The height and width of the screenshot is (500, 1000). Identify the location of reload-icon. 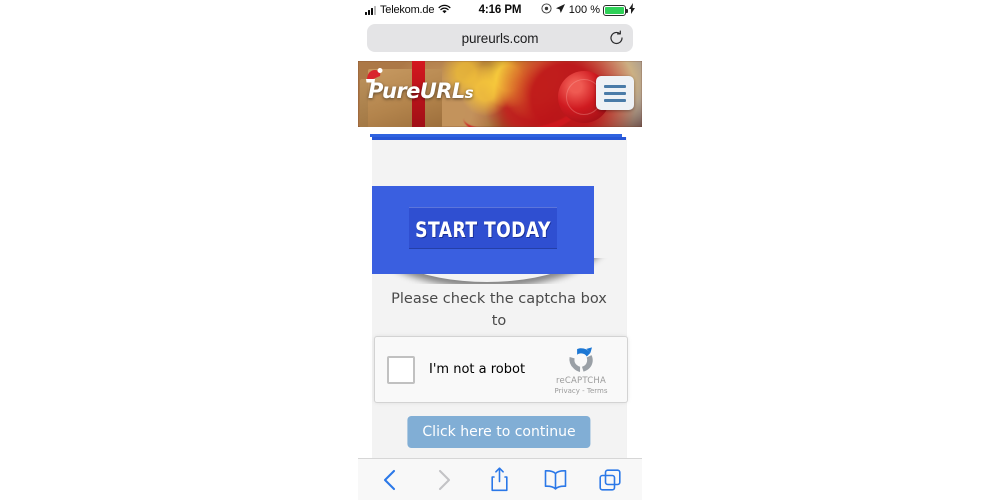
(616, 38).